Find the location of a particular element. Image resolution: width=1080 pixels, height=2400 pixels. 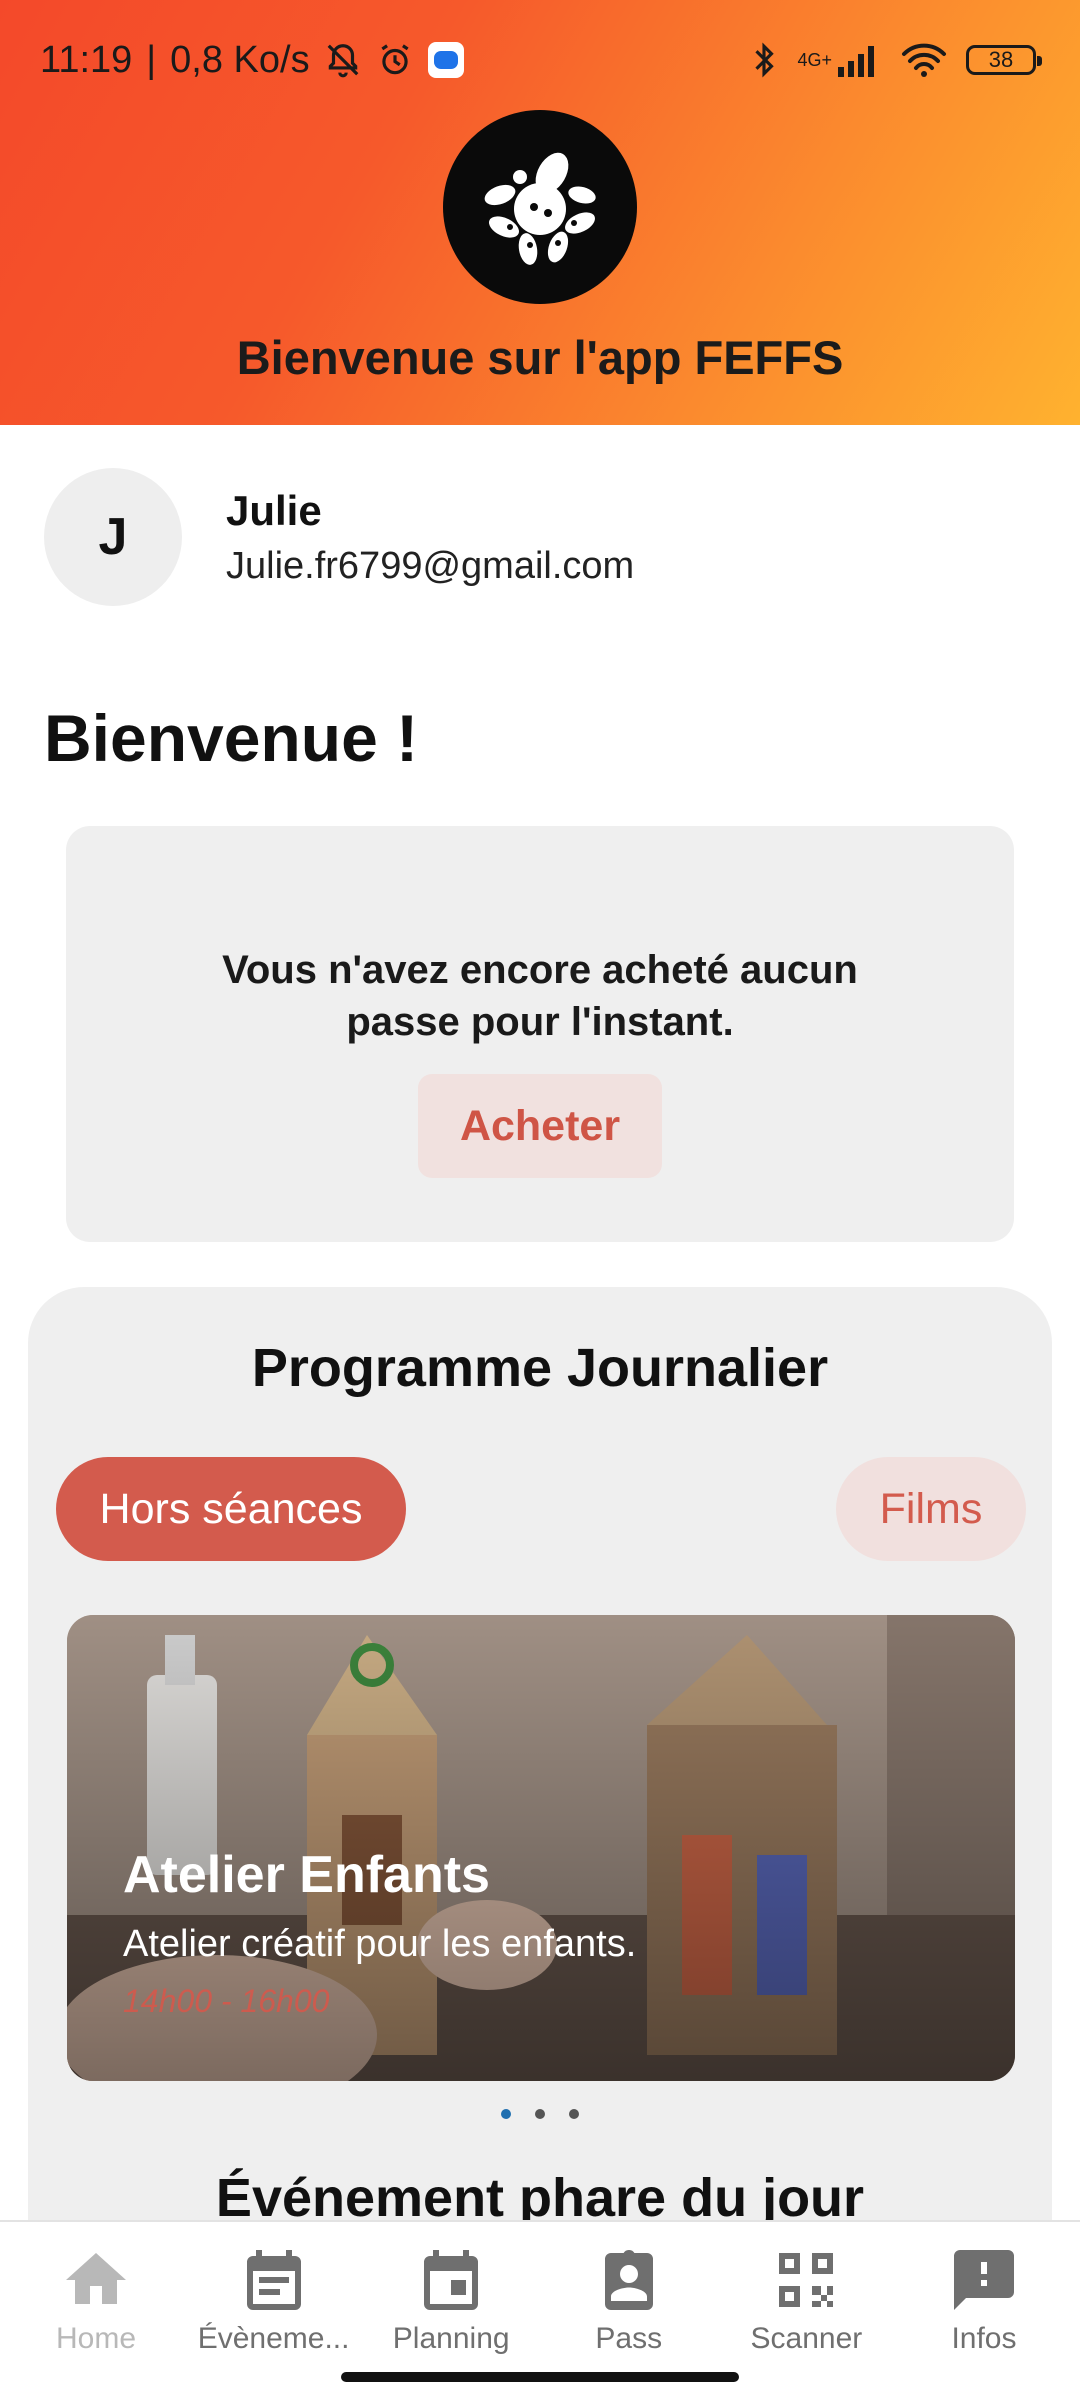

bluetooth-icon is located at coordinates (764, 60).